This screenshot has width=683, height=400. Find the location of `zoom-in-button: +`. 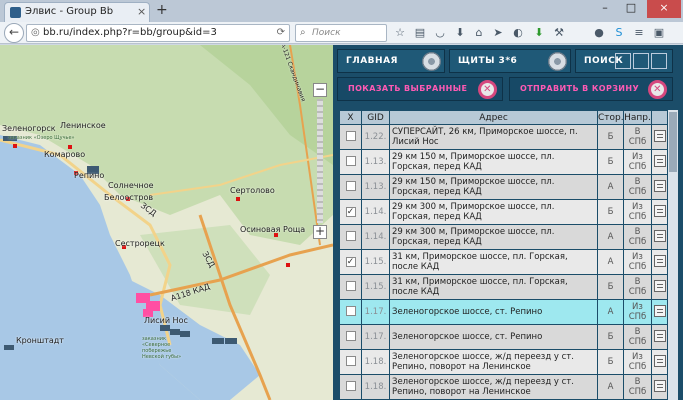

zoom-in-button: + is located at coordinates (320, 232).